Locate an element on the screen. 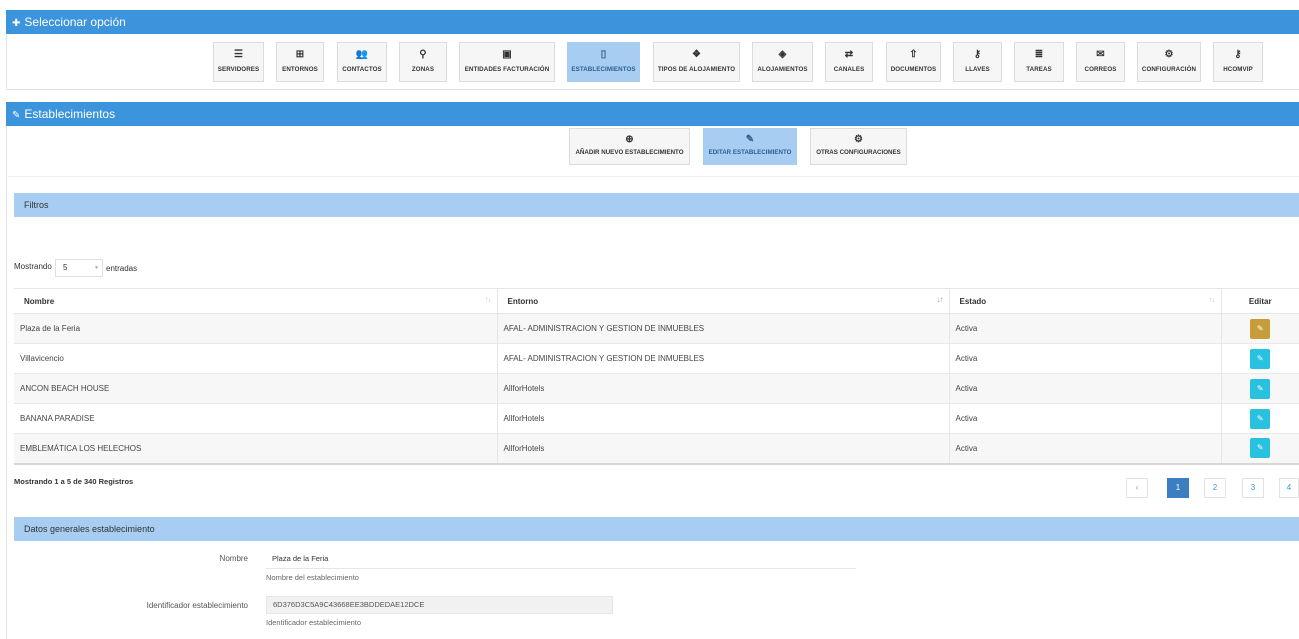  col-nombre: Nombre ↑↓ is located at coordinates (255, 301).